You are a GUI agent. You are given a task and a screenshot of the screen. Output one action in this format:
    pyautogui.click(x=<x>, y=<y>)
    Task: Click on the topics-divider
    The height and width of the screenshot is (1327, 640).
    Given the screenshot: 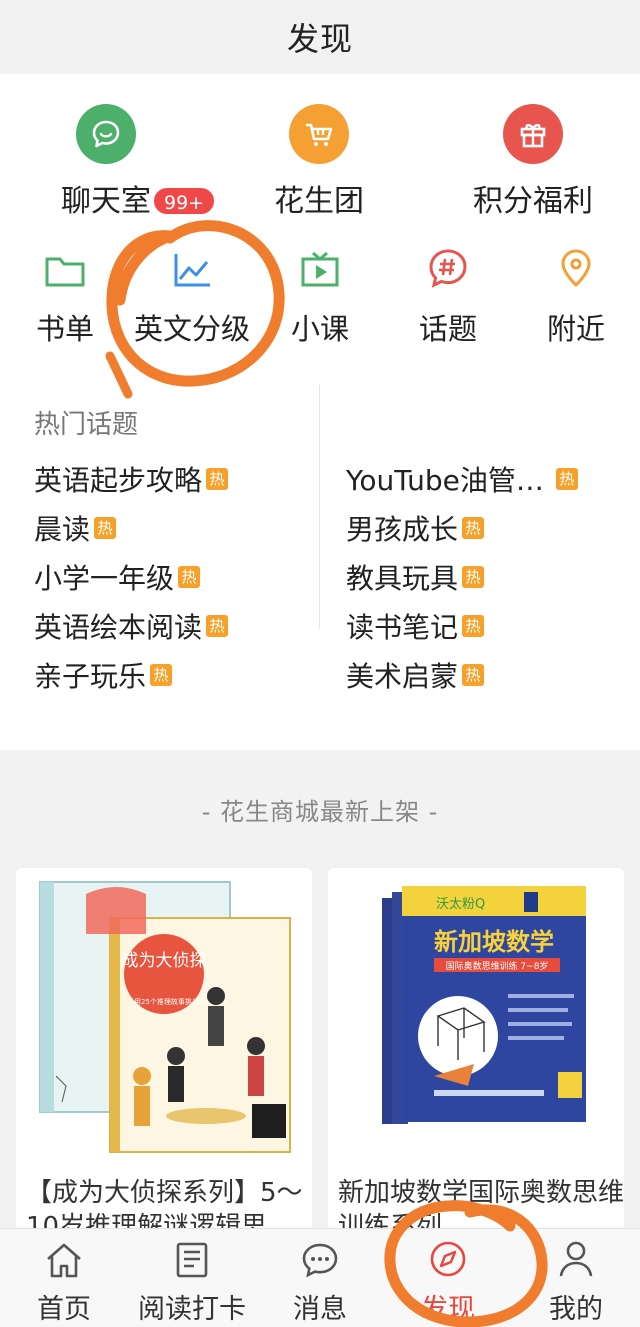 What is the action you would take?
    pyautogui.click(x=319, y=507)
    